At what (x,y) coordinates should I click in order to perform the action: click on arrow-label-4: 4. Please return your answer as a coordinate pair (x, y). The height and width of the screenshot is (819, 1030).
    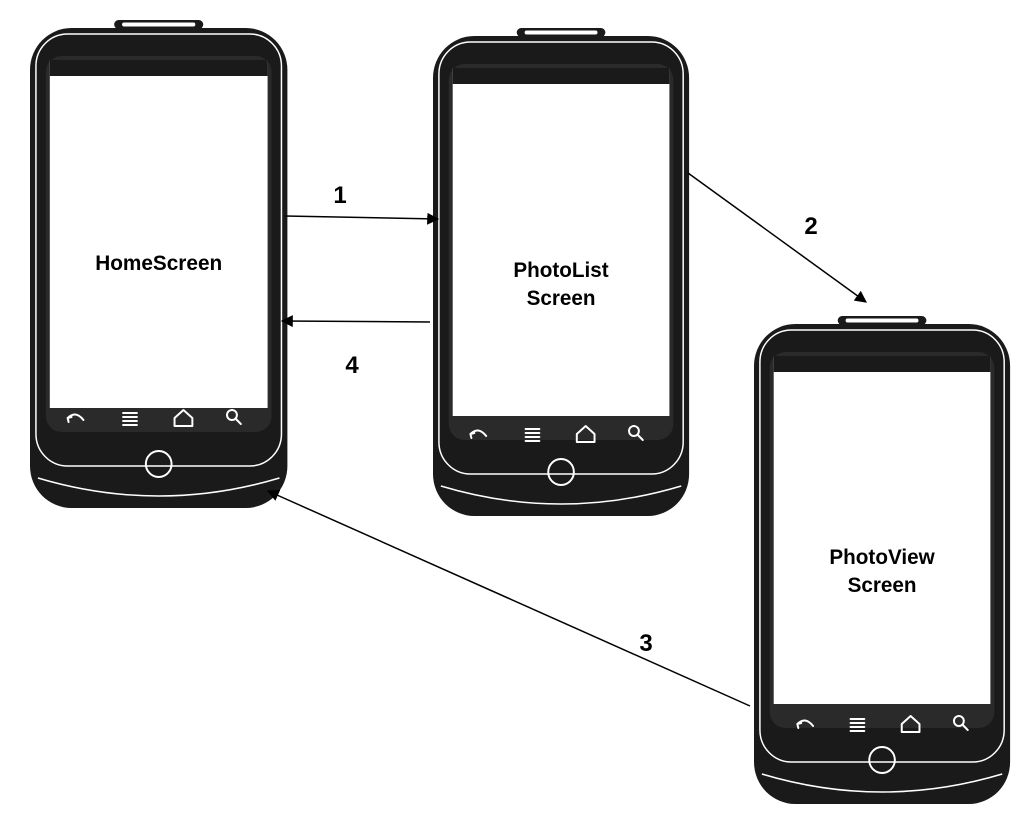
    Looking at the image, I should click on (352, 365).